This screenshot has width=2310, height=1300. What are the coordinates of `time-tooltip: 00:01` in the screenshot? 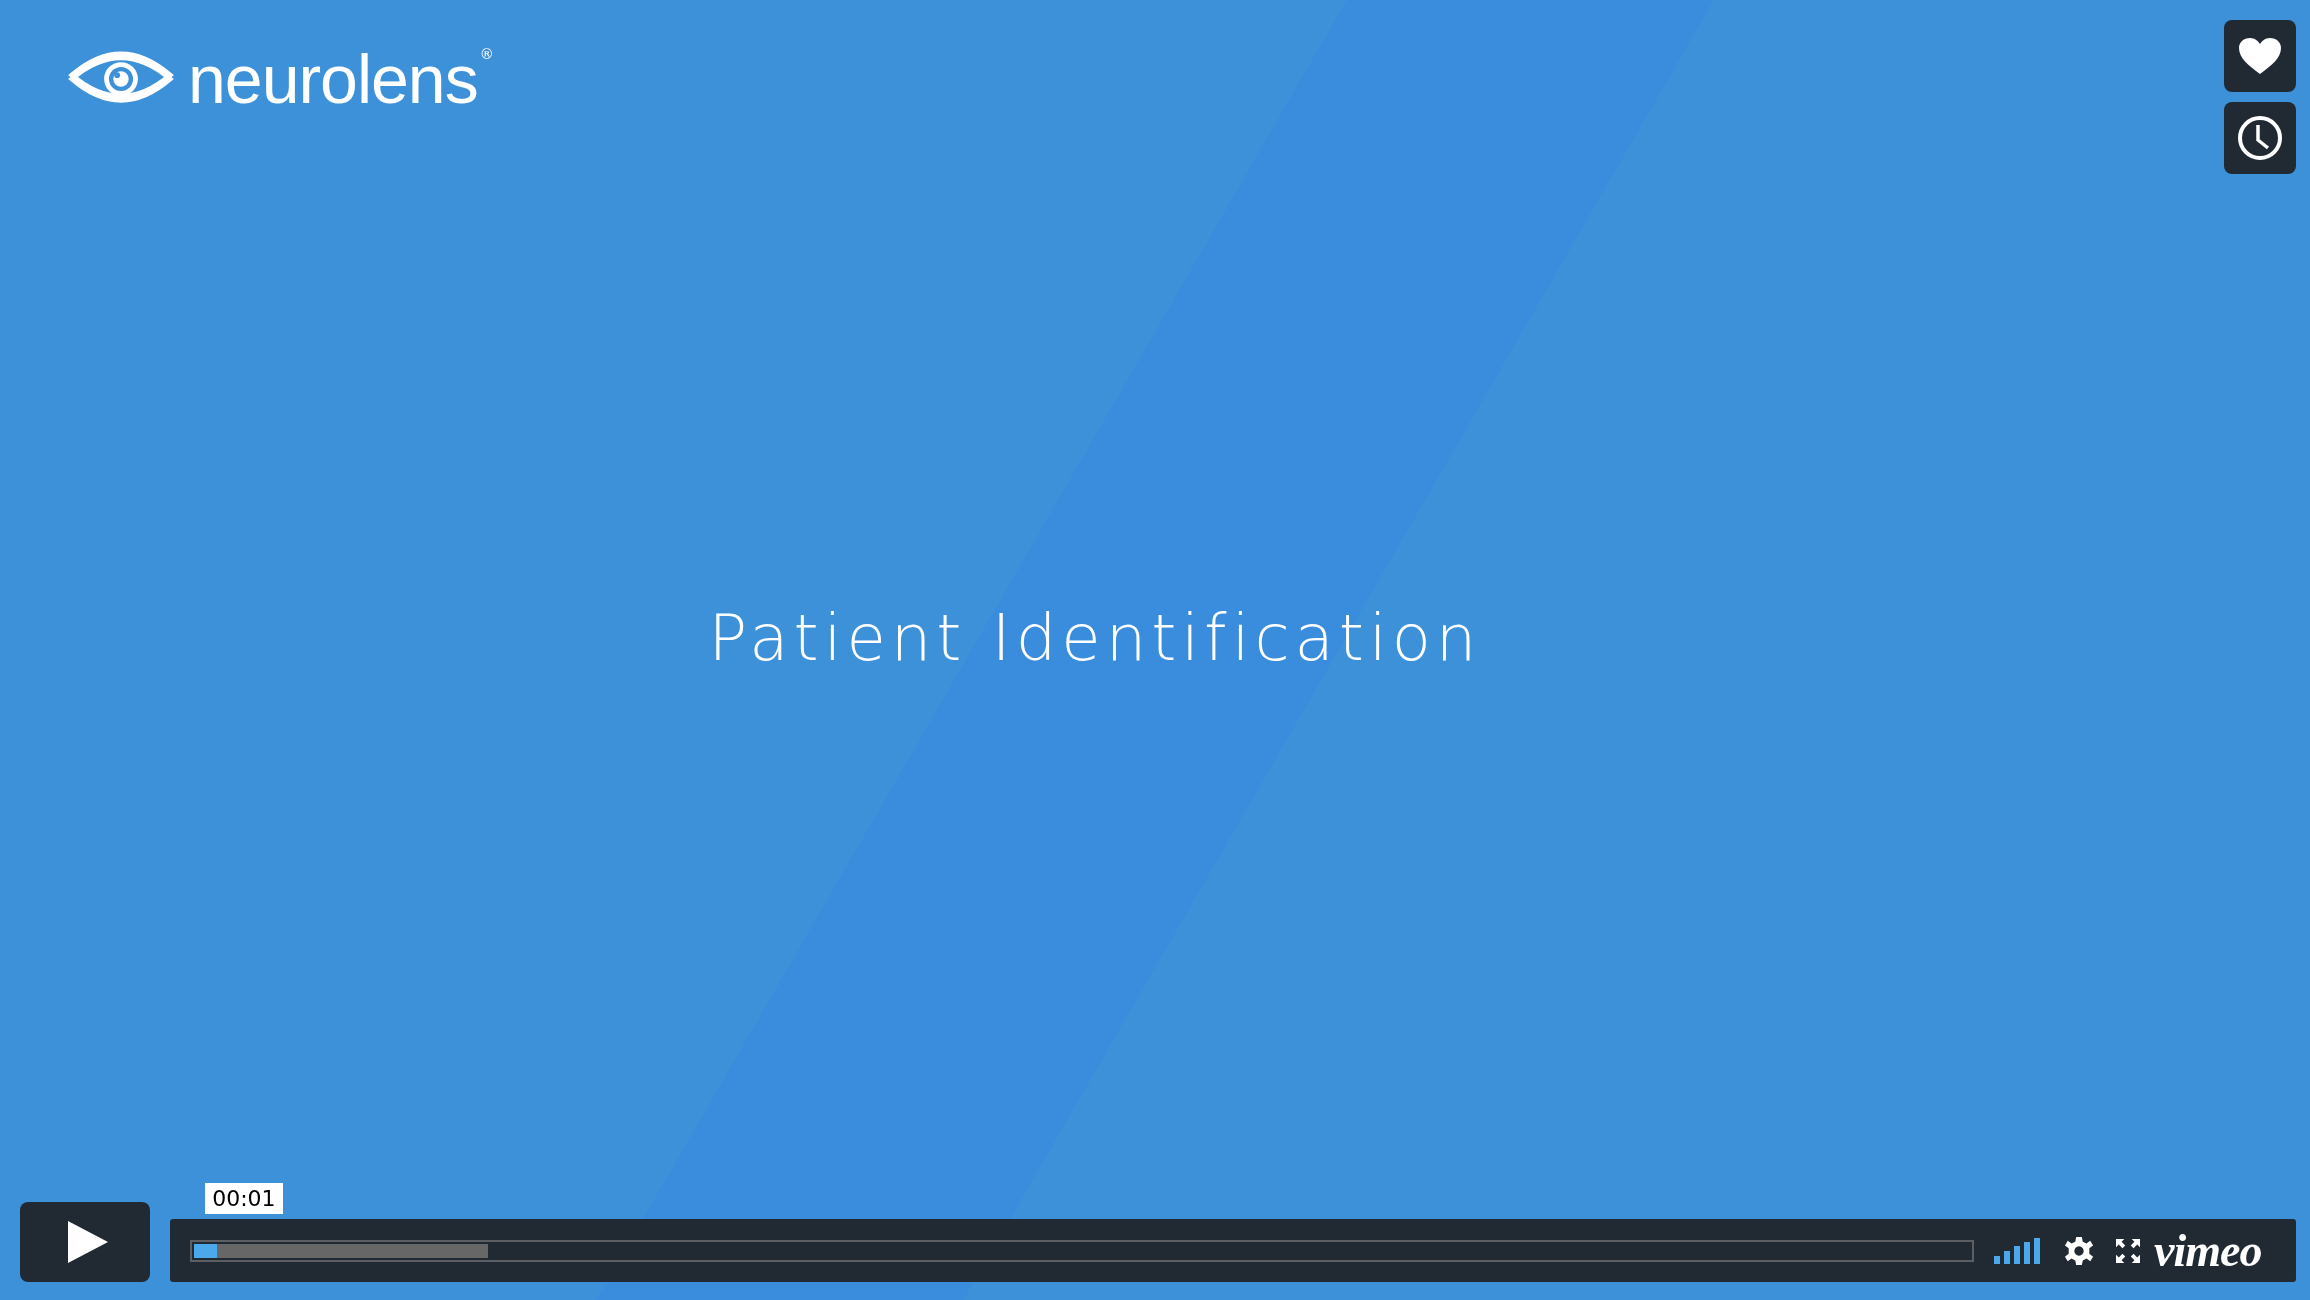 It's located at (244, 1199).